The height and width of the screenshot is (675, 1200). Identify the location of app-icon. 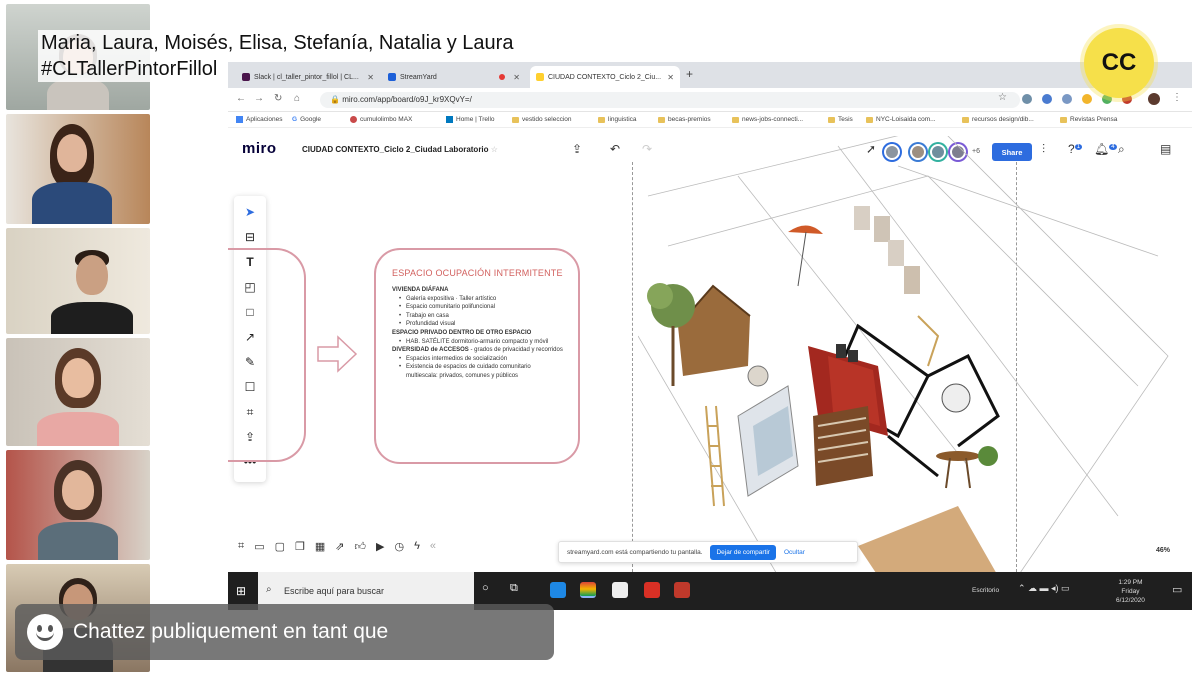
(682, 590).